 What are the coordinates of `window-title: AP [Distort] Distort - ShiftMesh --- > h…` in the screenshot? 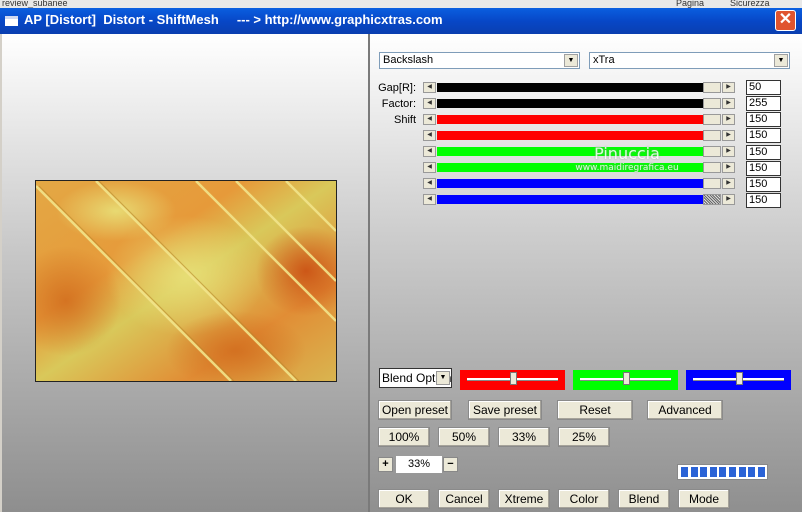 It's located at (233, 19).